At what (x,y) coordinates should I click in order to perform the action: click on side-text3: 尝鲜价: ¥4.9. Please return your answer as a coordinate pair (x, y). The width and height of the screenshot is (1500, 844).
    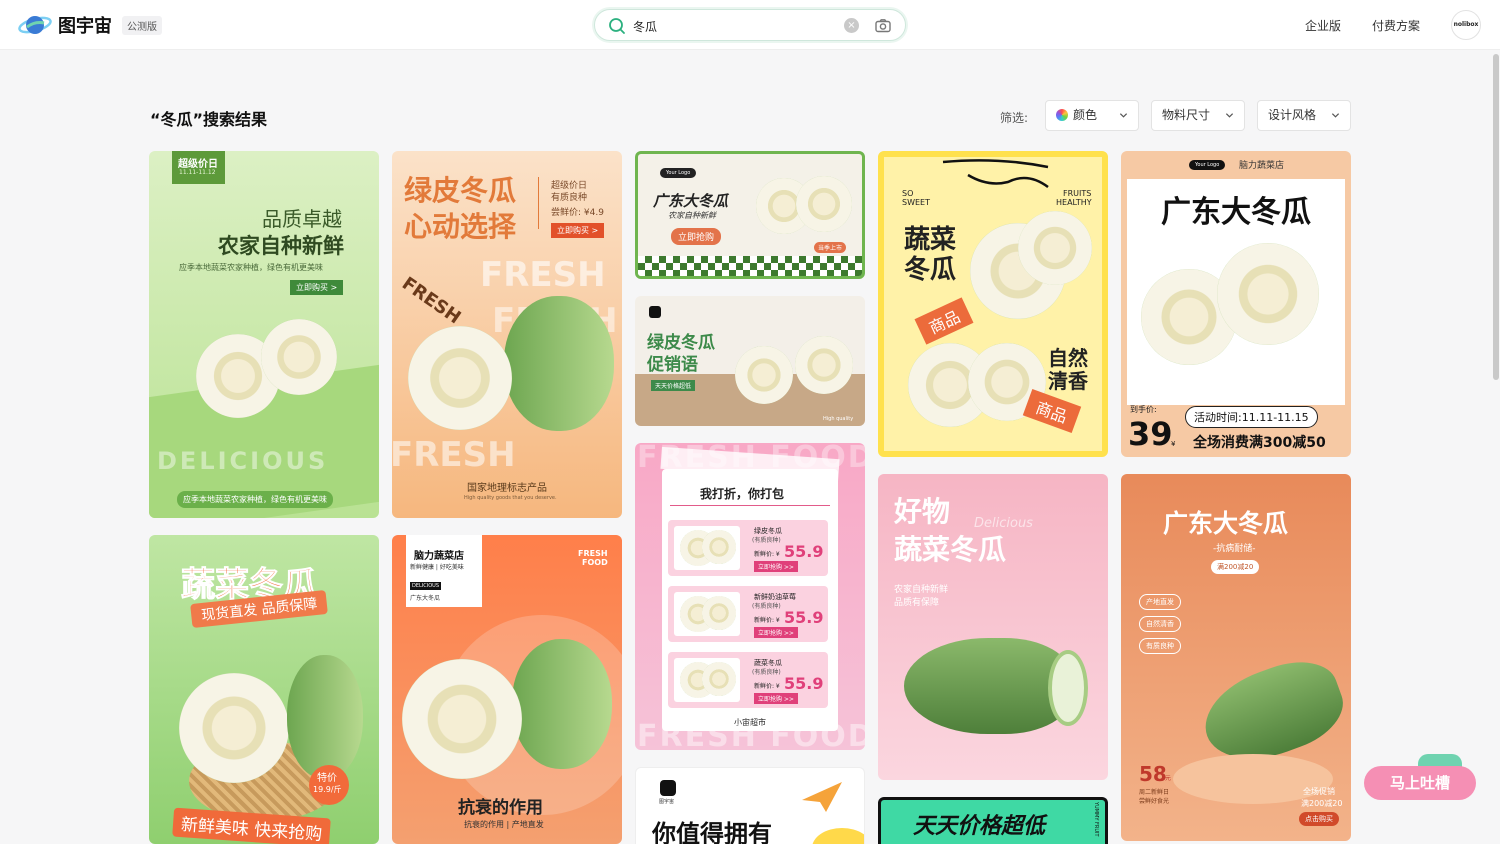
    Looking at the image, I should click on (577, 213).